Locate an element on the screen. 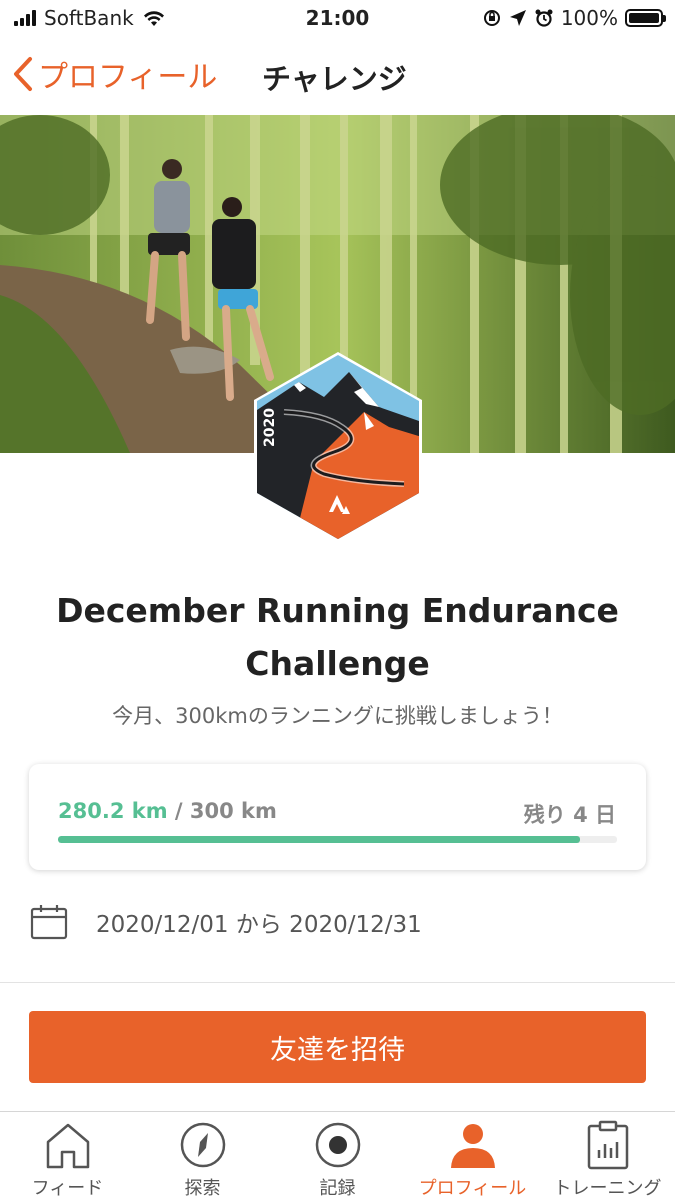  tab-label: プロフィール is located at coordinates (472, 1188).